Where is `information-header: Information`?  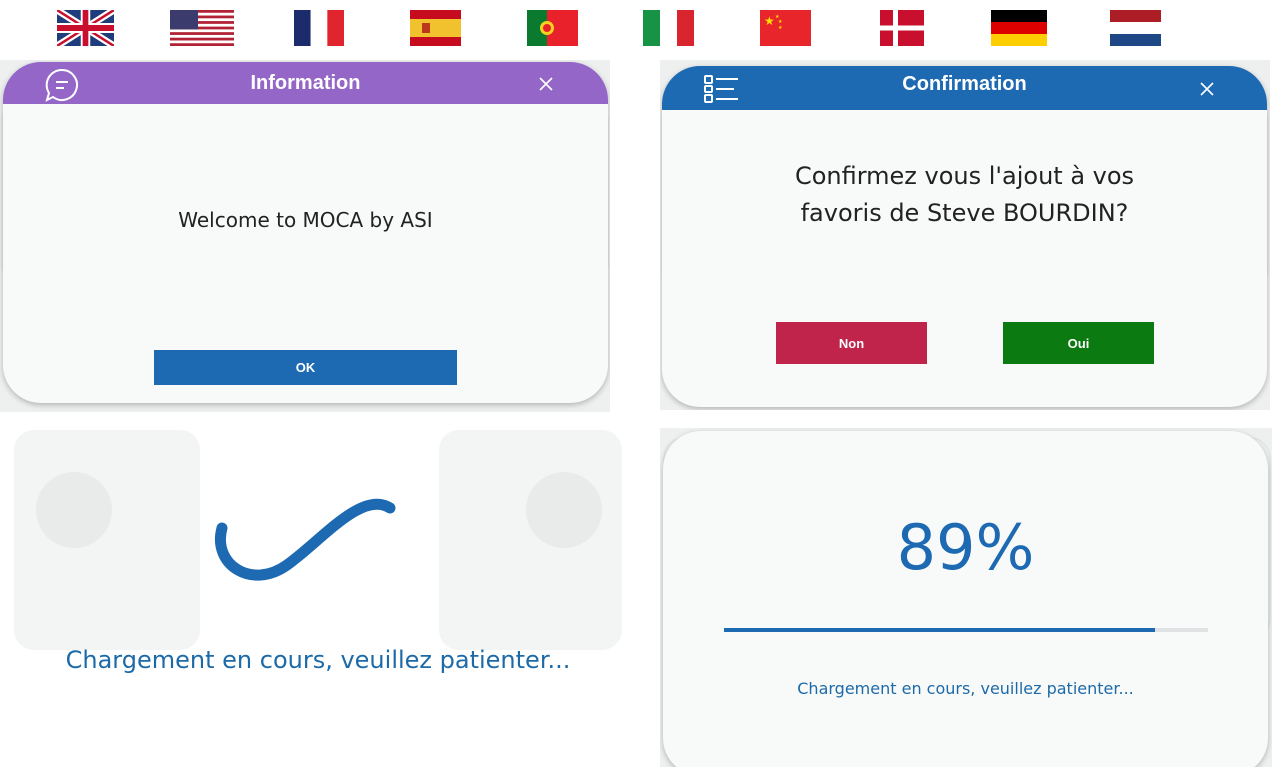 information-header: Information is located at coordinates (305, 83).